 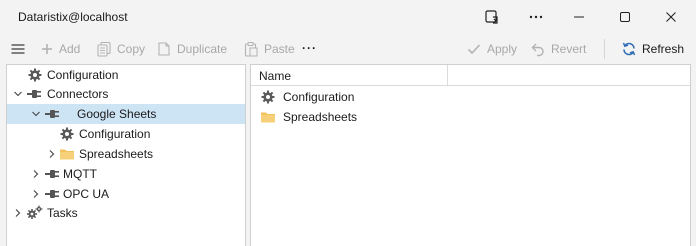 What do you see at coordinates (126, 174) in the screenshot?
I see `tree-item-mqtt: MQTT` at bounding box center [126, 174].